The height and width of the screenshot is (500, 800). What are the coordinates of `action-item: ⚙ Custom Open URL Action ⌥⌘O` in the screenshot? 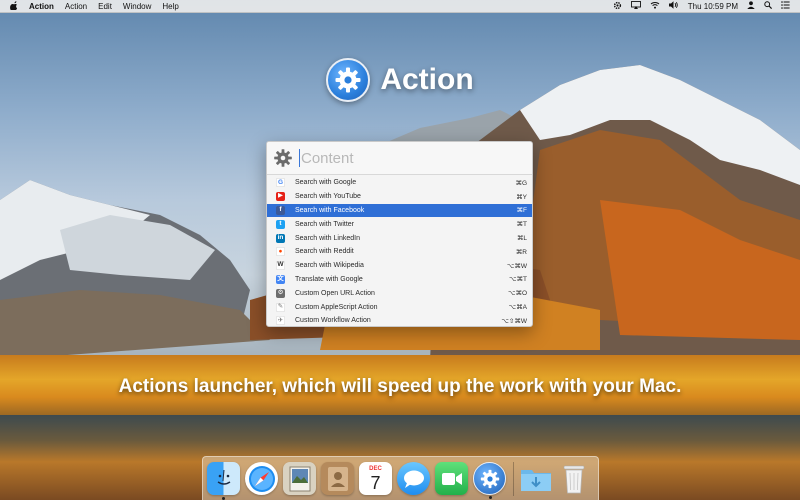 It's located at (399, 293).